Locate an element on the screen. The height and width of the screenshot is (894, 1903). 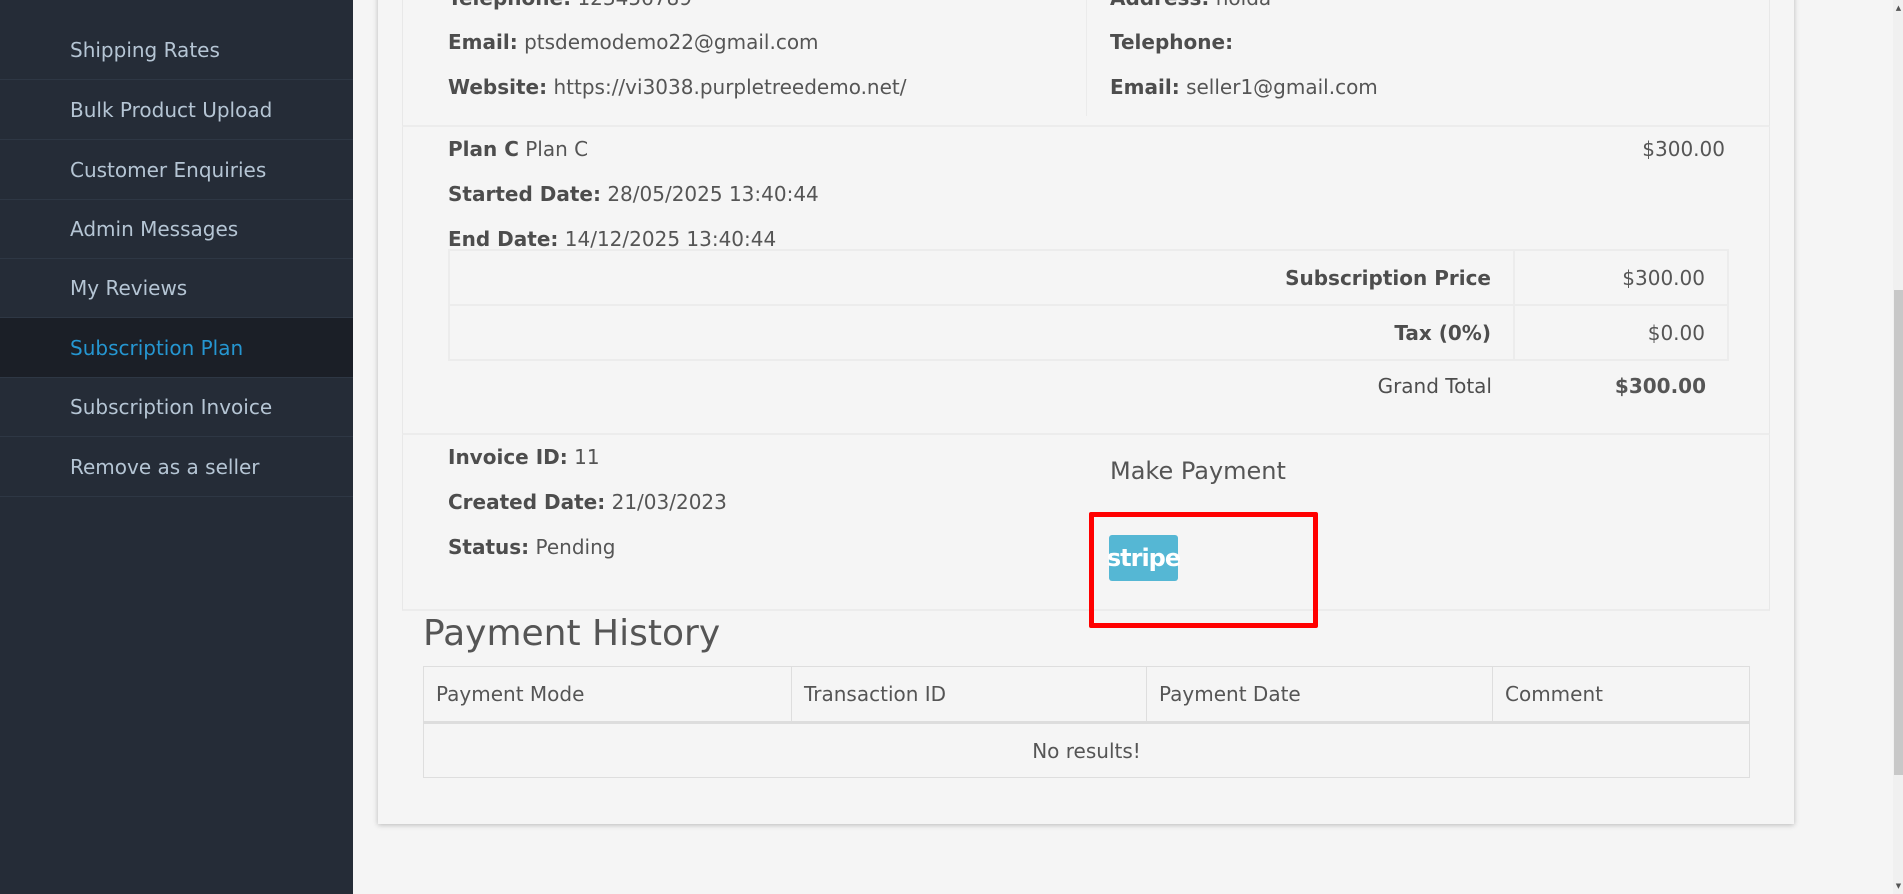
column-divider is located at coordinates (1086, 58).